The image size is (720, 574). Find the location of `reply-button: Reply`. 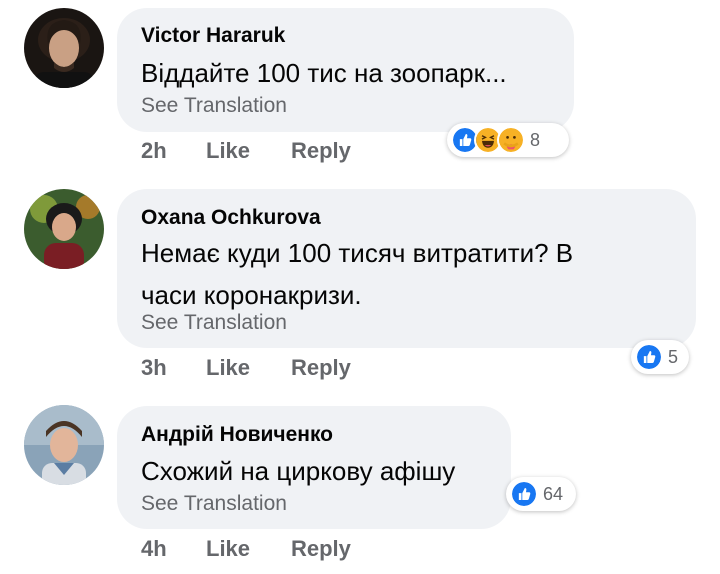

reply-button: Reply is located at coordinates (321, 549).